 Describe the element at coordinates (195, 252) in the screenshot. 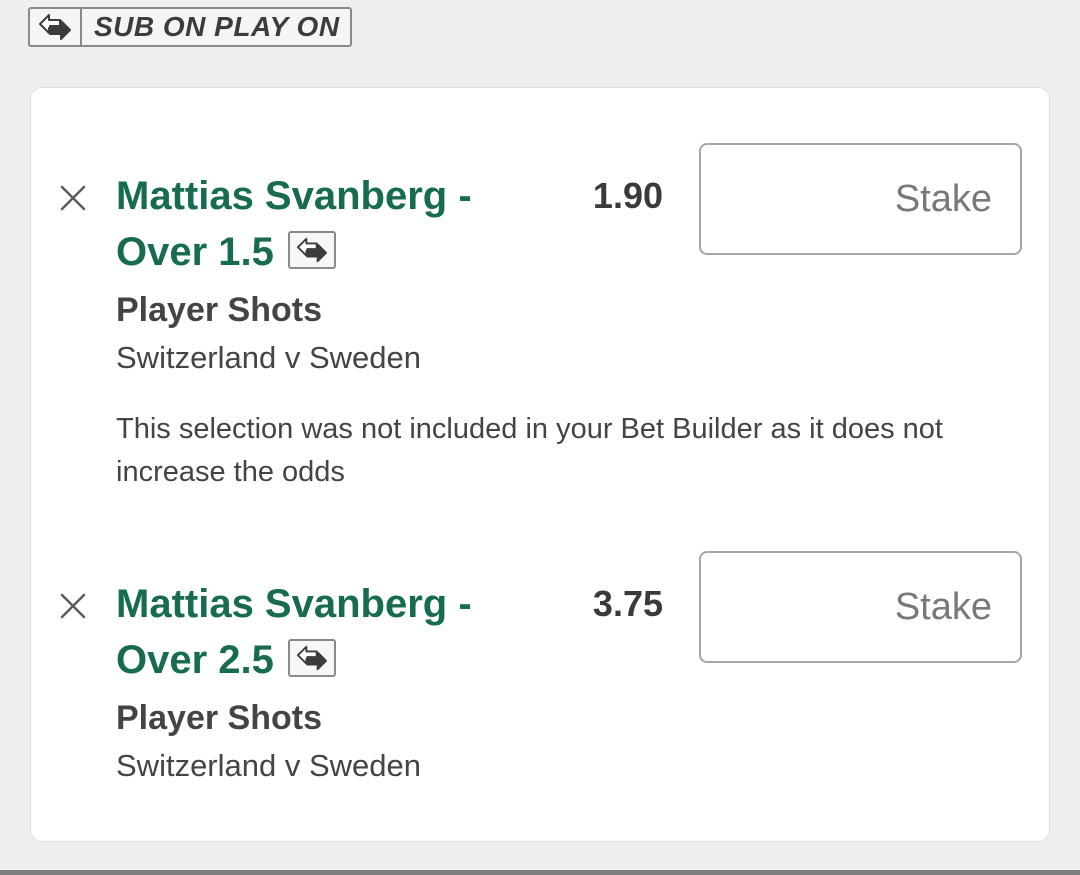

I see `selection-title-line-2: Over 1.5` at that location.